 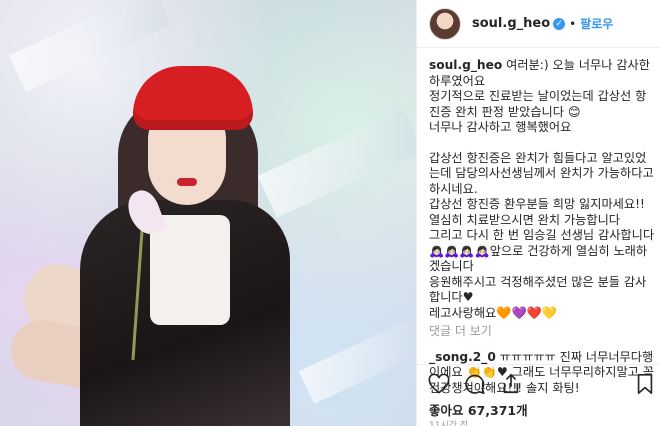 I want to click on caption-line: 열심히 치료받으시면 완치 가능합니다, so click(x=525, y=219).